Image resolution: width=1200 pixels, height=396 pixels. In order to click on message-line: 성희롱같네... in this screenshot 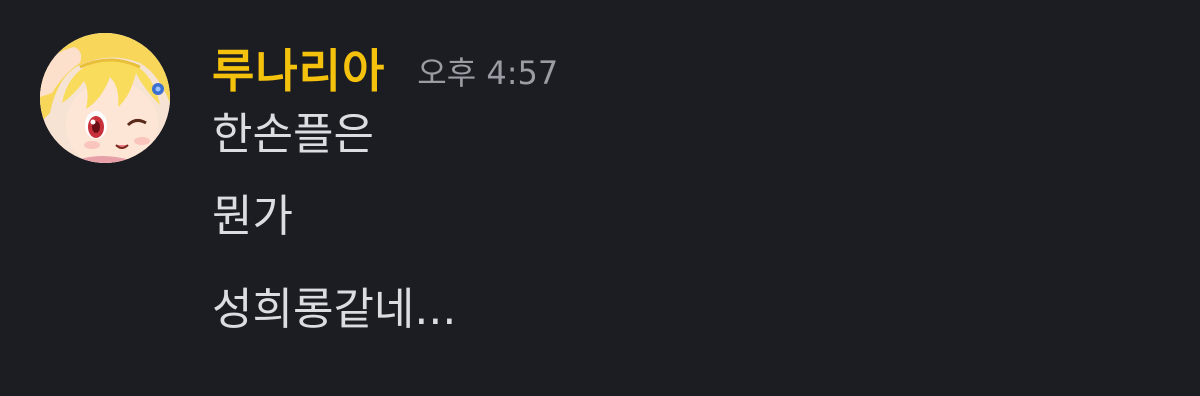, I will do `click(334, 309)`.